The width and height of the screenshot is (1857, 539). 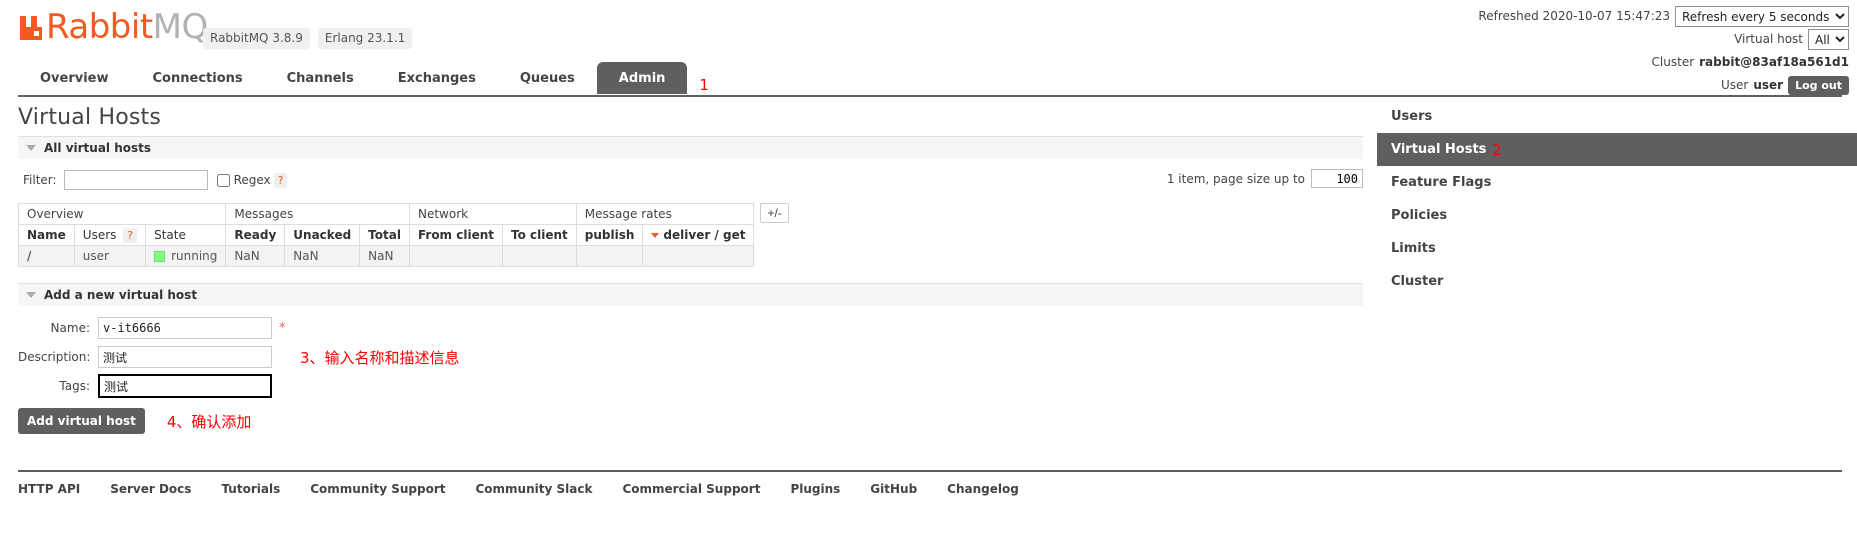 I want to click on rabbitmq-logo-icon, so click(x=31, y=28).